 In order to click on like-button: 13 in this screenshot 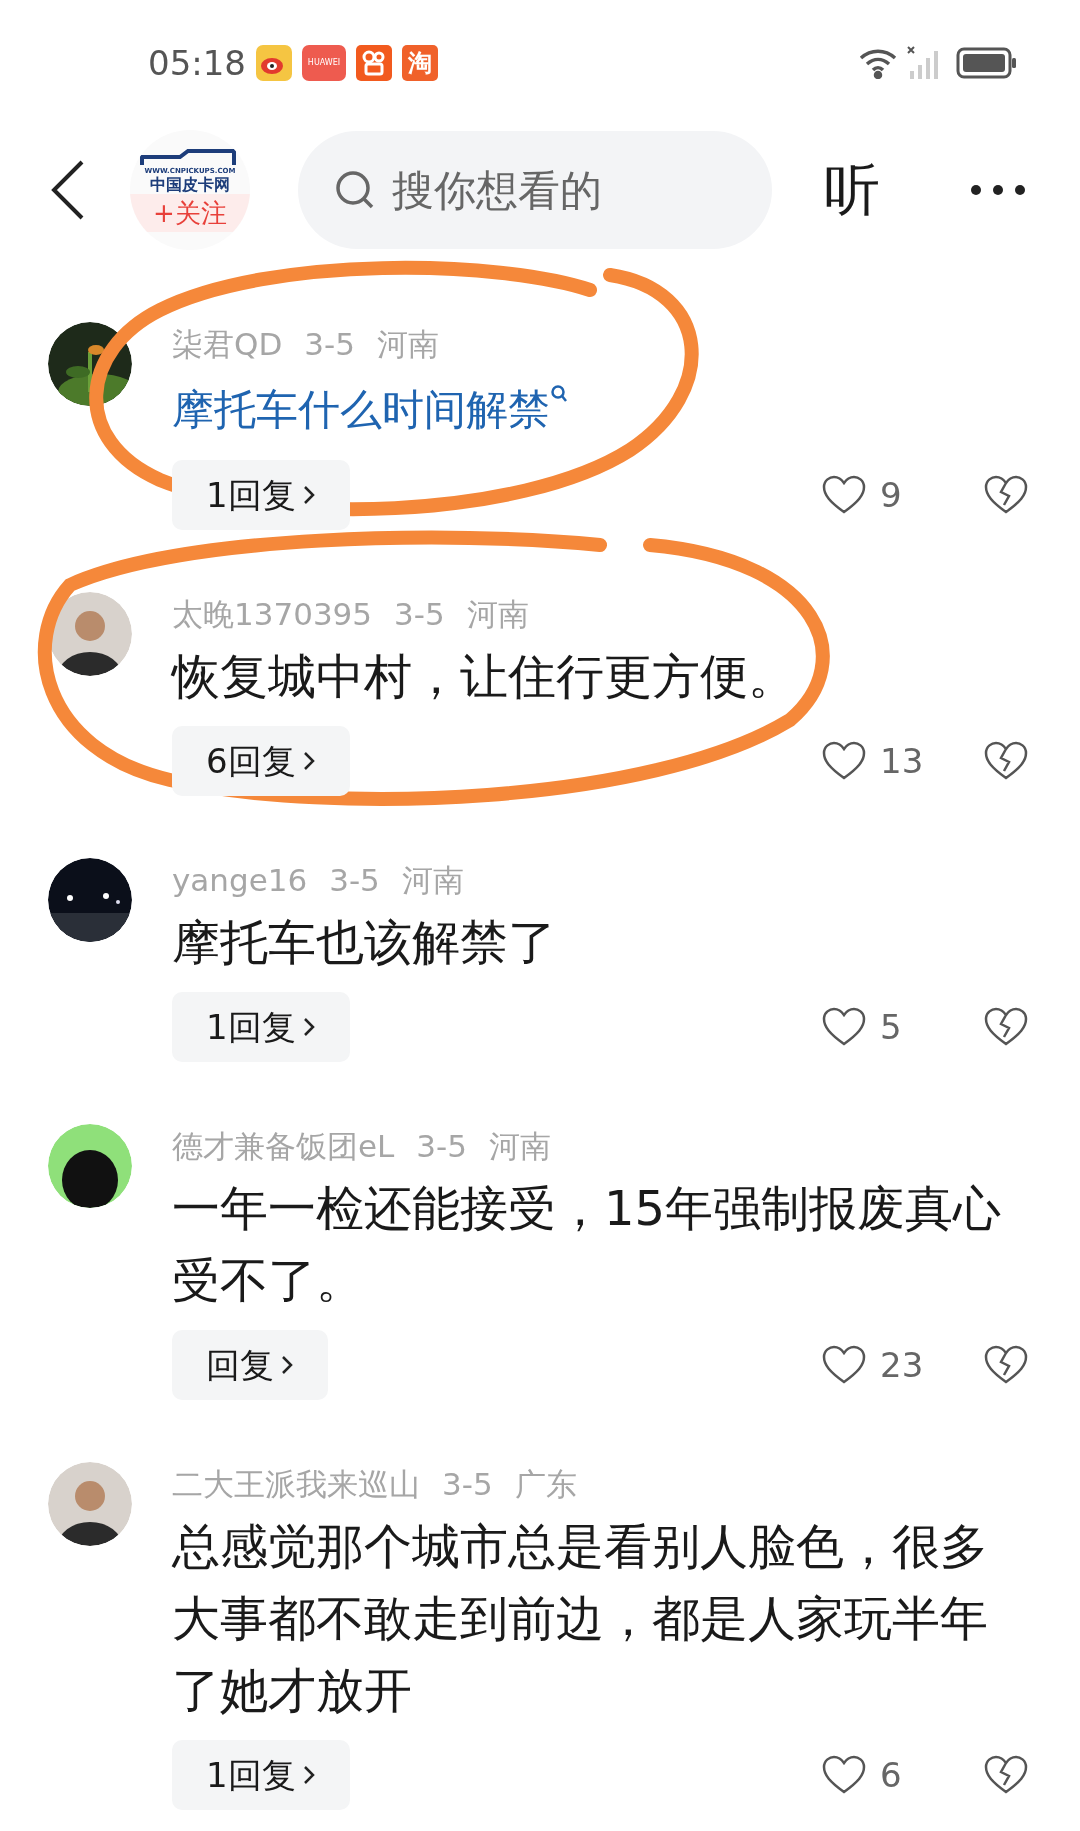, I will do `click(877, 761)`.